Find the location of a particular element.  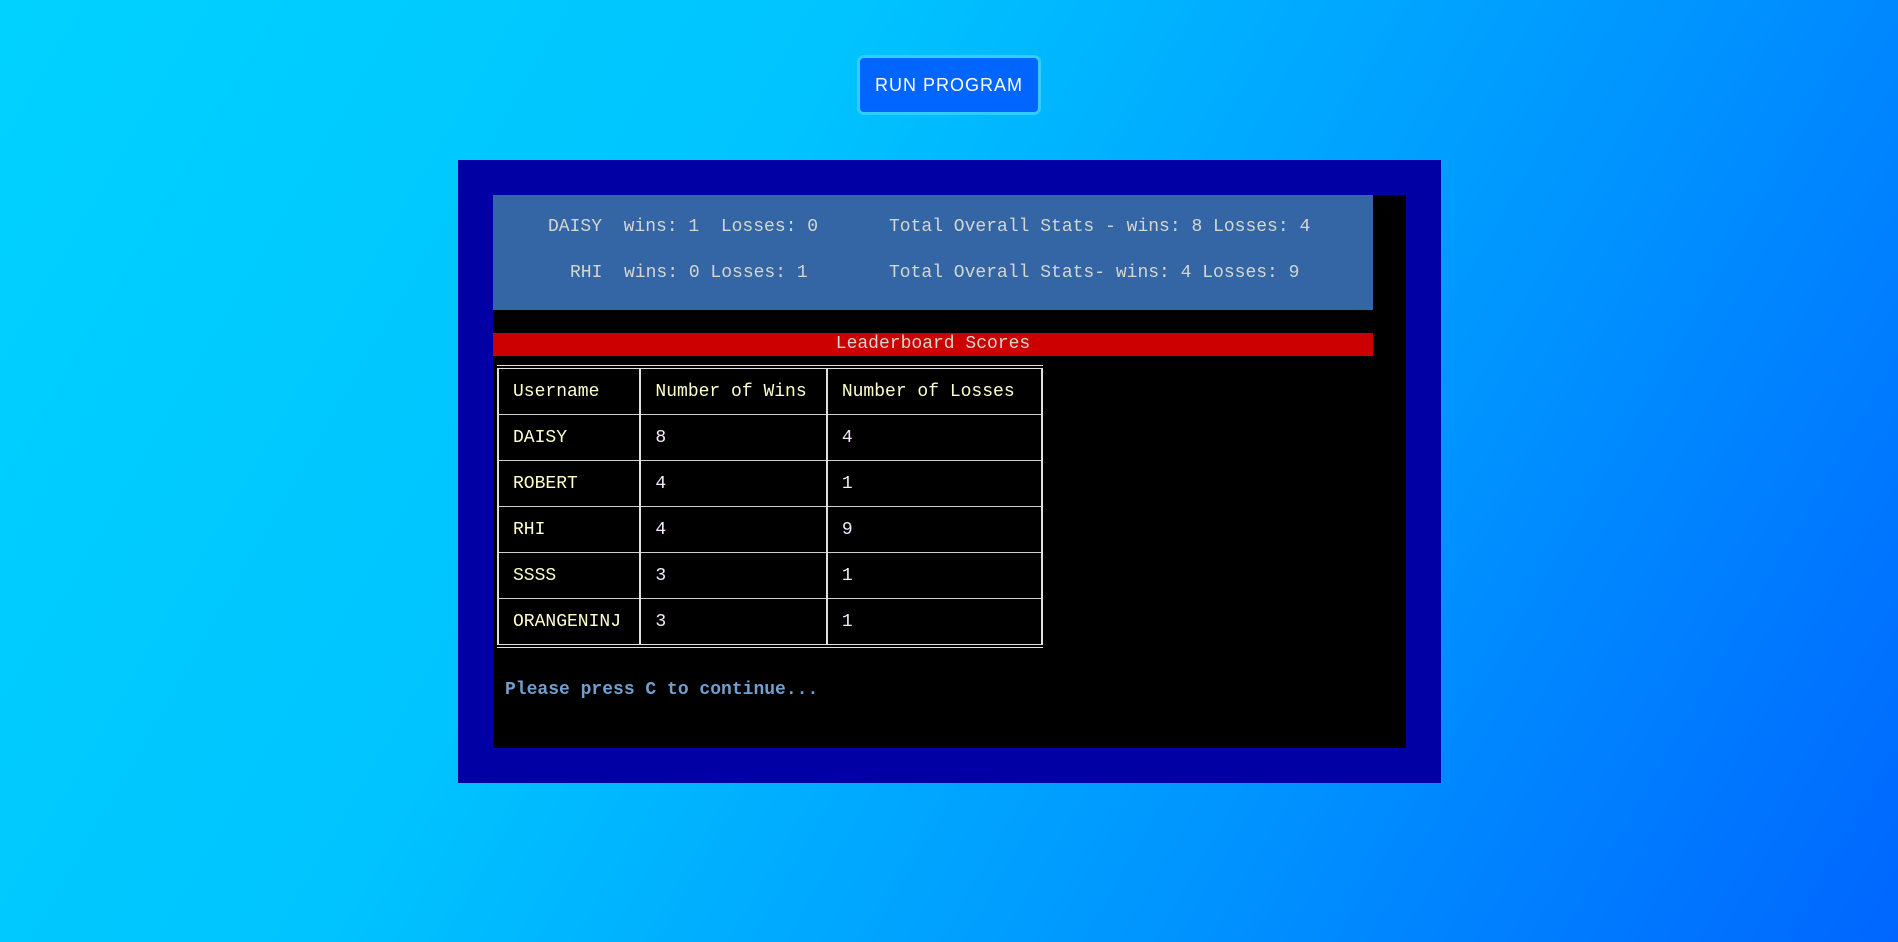

player2-session-stats: RHI wins: 0 Losses: 1 is located at coordinates (689, 273).